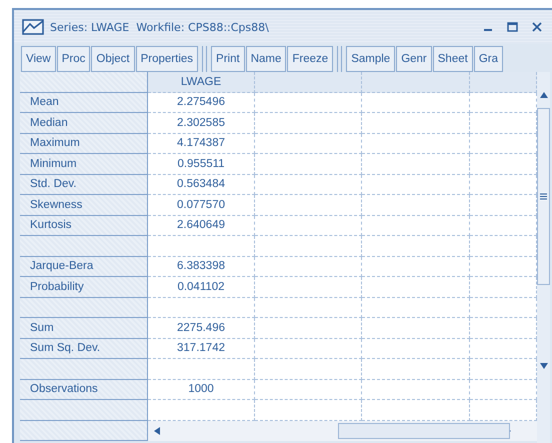 The image size is (552, 443). What do you see at coordinates (84, 348) in the screenshot?
I see `row-label: Sum Sq. Dev.` at bounding box center [84, 348].